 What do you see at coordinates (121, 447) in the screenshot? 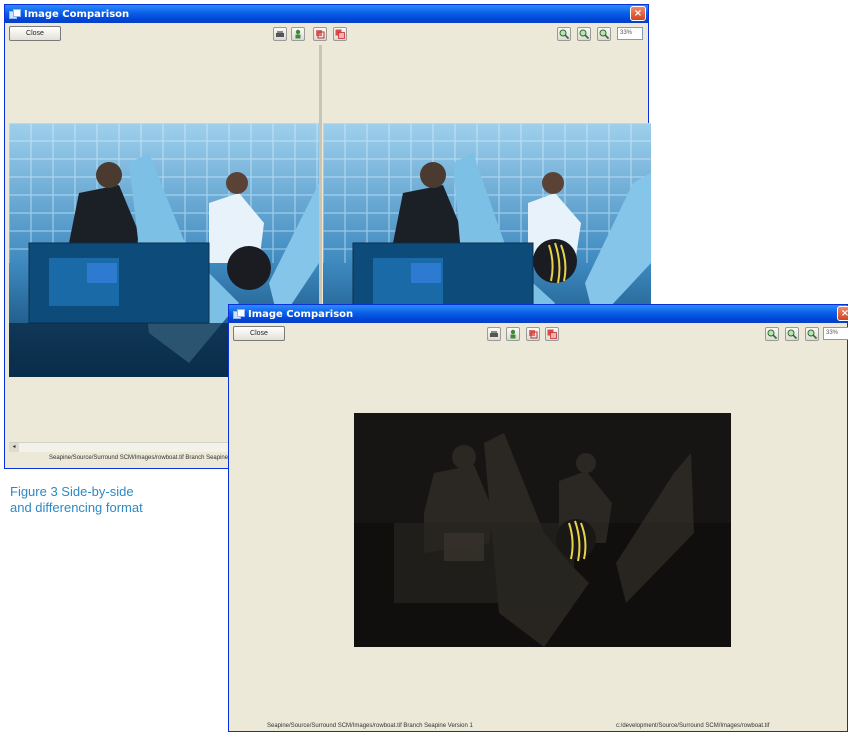
I see `horizontal-scrollbar: ◂` at bounding box center [121, 447].